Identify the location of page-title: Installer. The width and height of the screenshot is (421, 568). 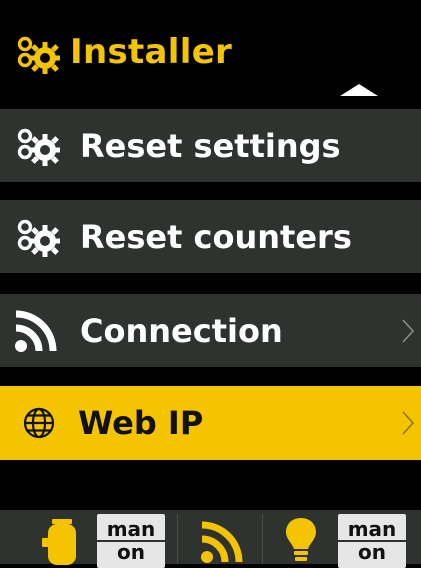
(151, 52).